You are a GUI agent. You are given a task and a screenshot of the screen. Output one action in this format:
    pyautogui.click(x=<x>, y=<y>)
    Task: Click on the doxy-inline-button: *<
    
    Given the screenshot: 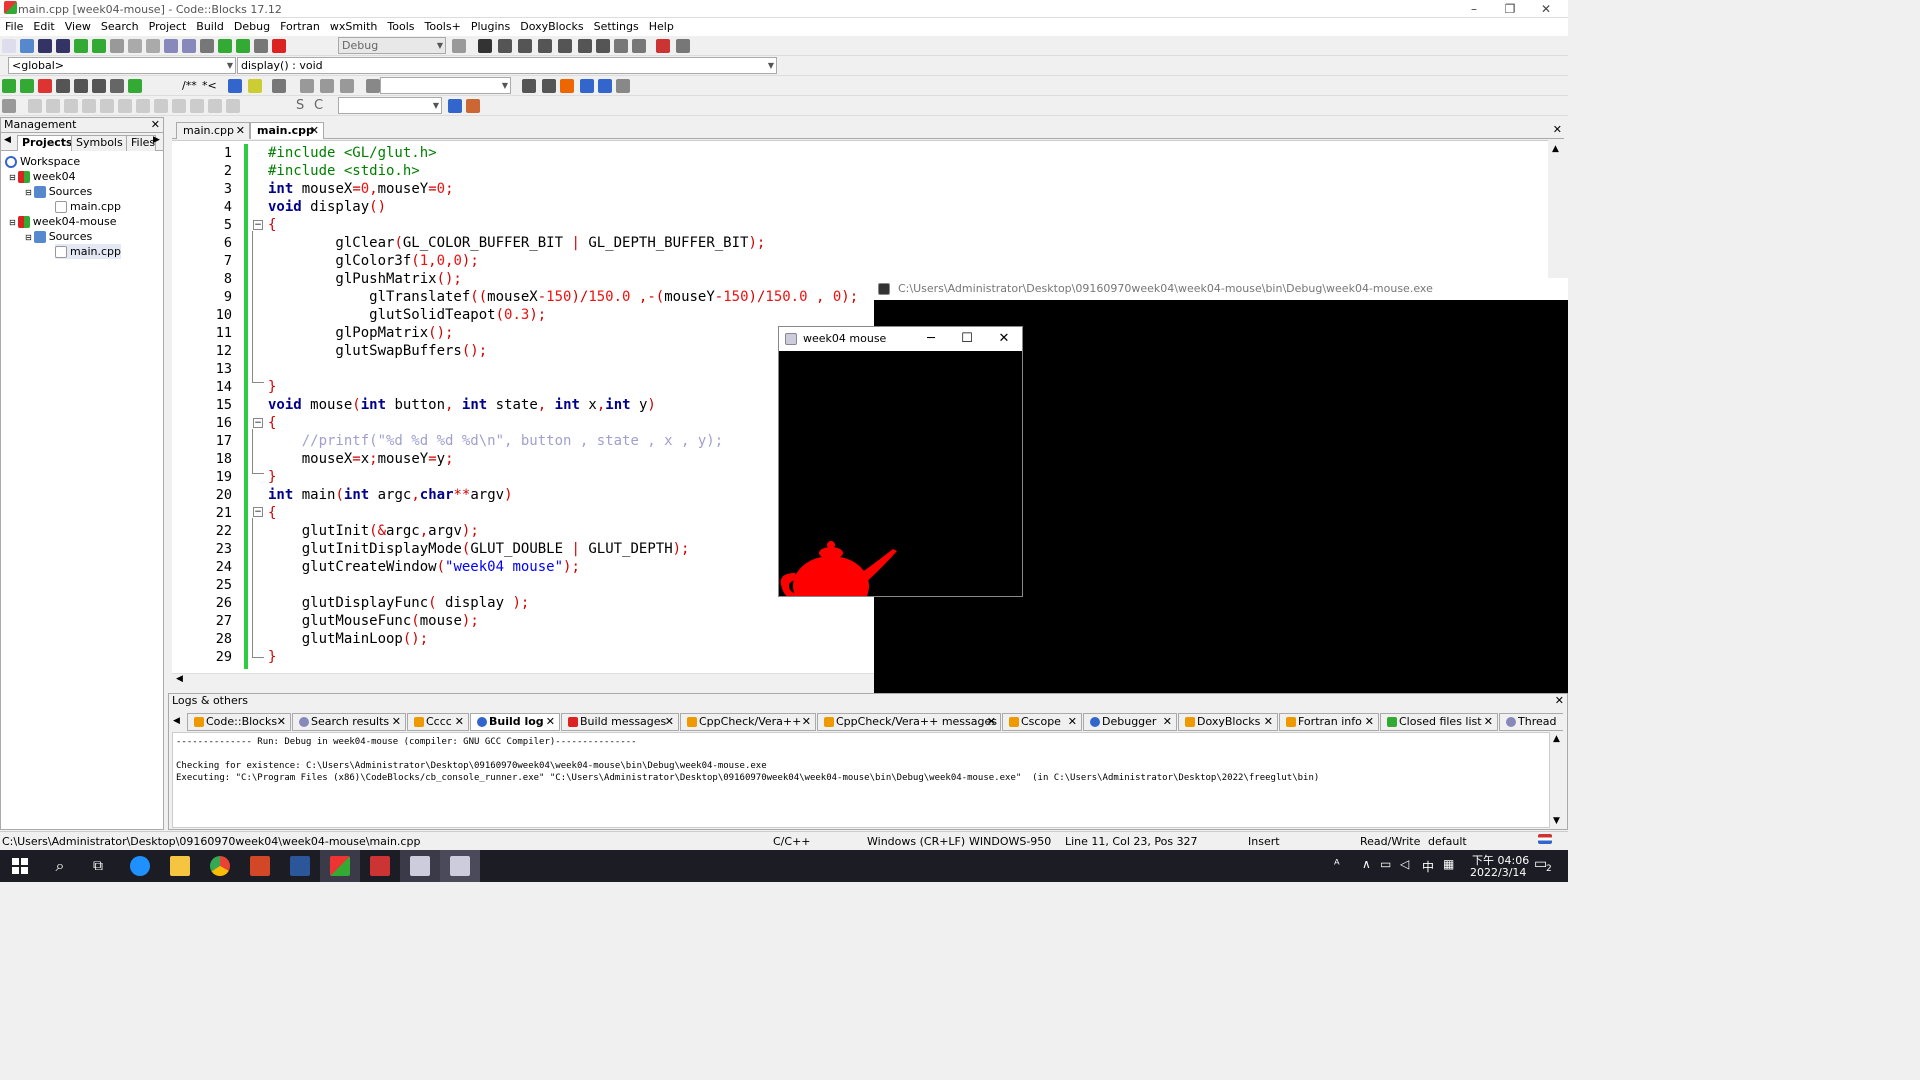 What is the action you would take?
    pyautogui.click(x=209, y=85)
    